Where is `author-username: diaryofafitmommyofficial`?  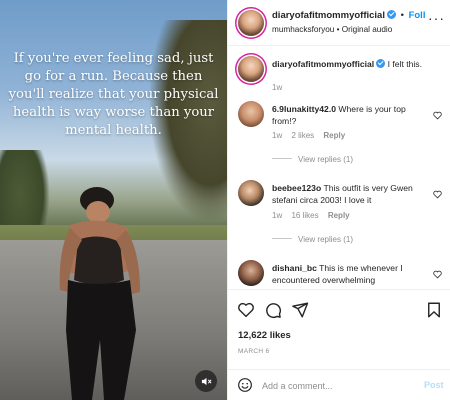
author-username: diaryofafitmommyofficial is located at coordinates (328, 15).